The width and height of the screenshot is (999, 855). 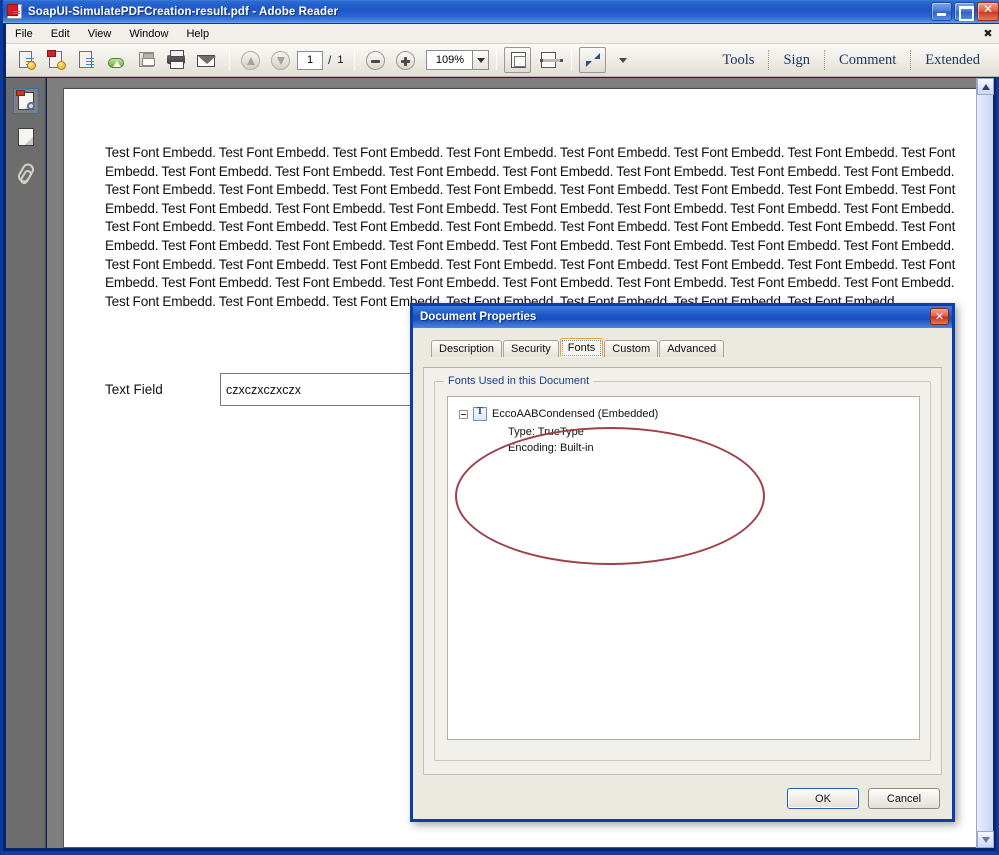 What do you see at coordinates (467, 348) in the screenshot?
I see `tab-description: Description` at bounding box center [467, 348].